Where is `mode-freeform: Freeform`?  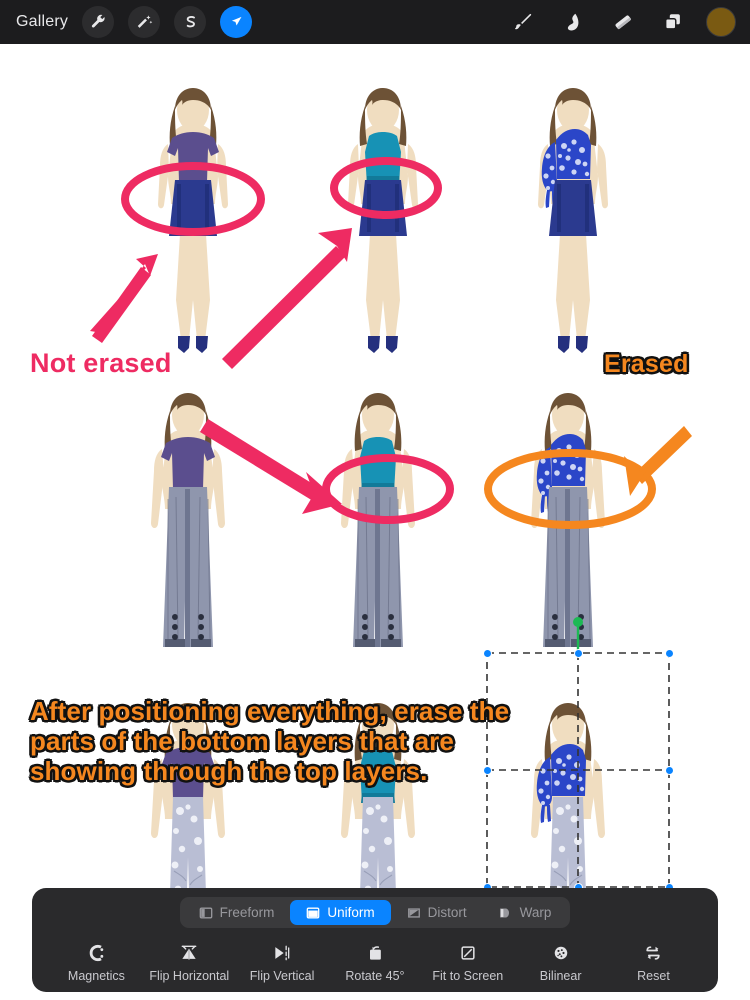 mode-freeform: Freeform is located at coordinates (237, 912).